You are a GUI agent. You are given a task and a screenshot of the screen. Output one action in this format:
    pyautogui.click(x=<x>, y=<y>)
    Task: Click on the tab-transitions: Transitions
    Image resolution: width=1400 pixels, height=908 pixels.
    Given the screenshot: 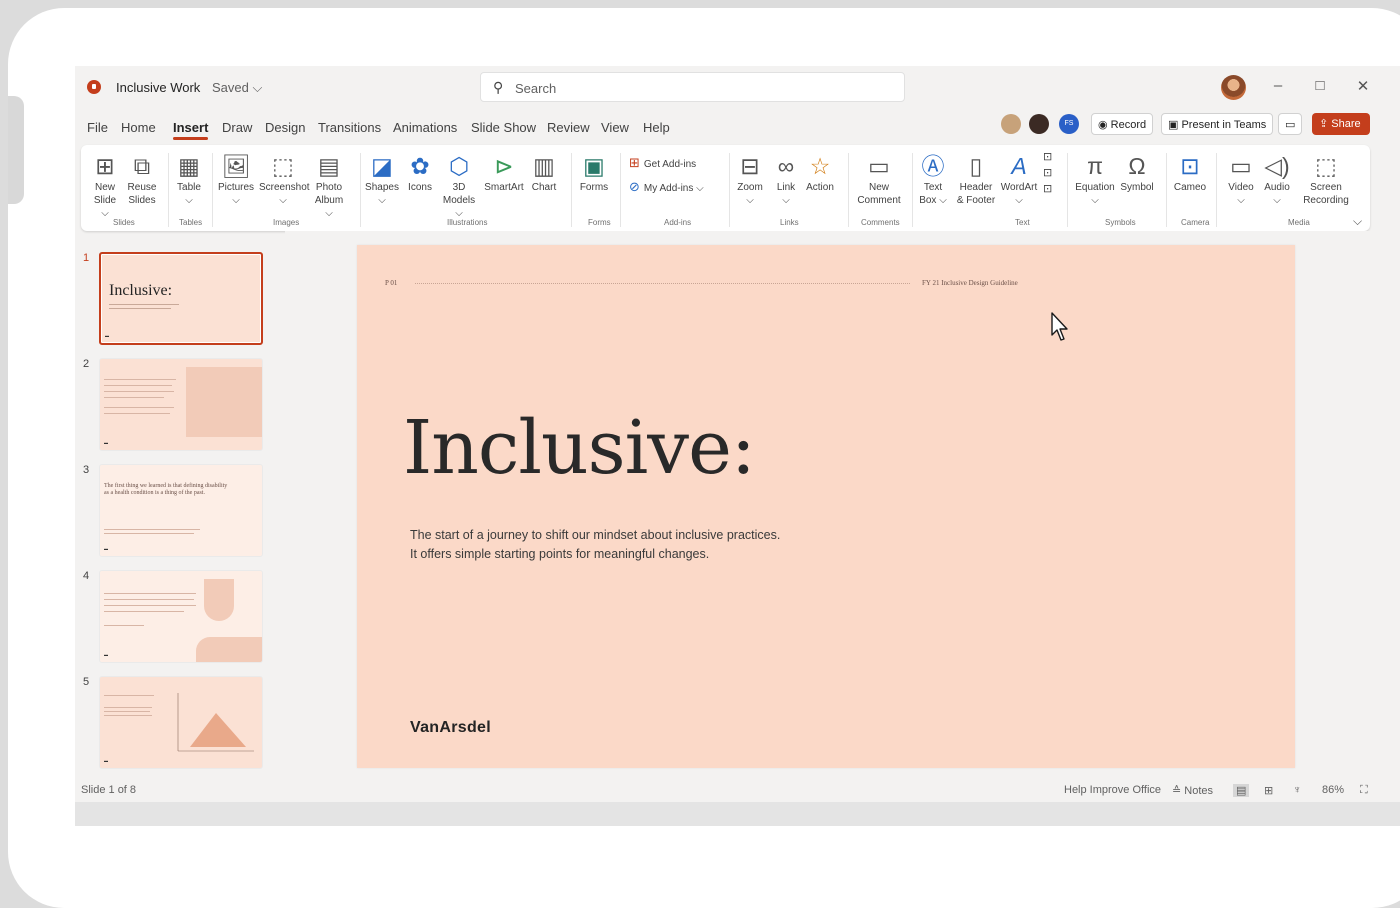 What is the action you would take?
    pyautogui.click(x=349, y=127)
    